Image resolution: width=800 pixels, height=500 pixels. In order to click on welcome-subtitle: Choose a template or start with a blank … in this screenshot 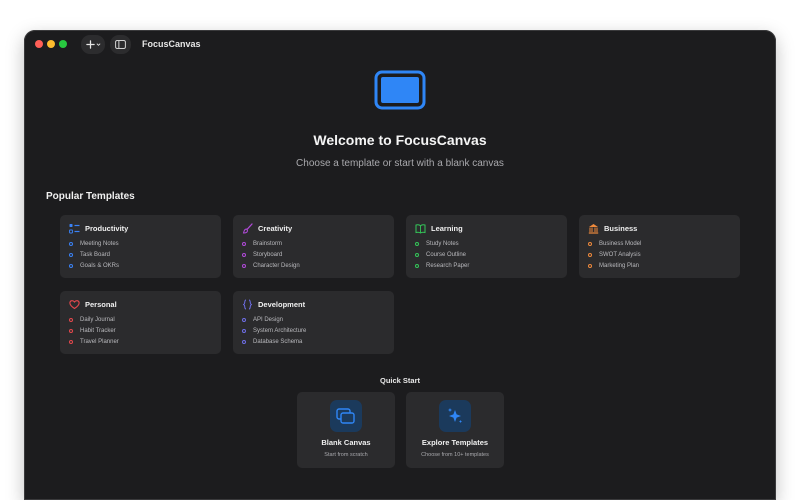, I will do `click(400, 163)`.